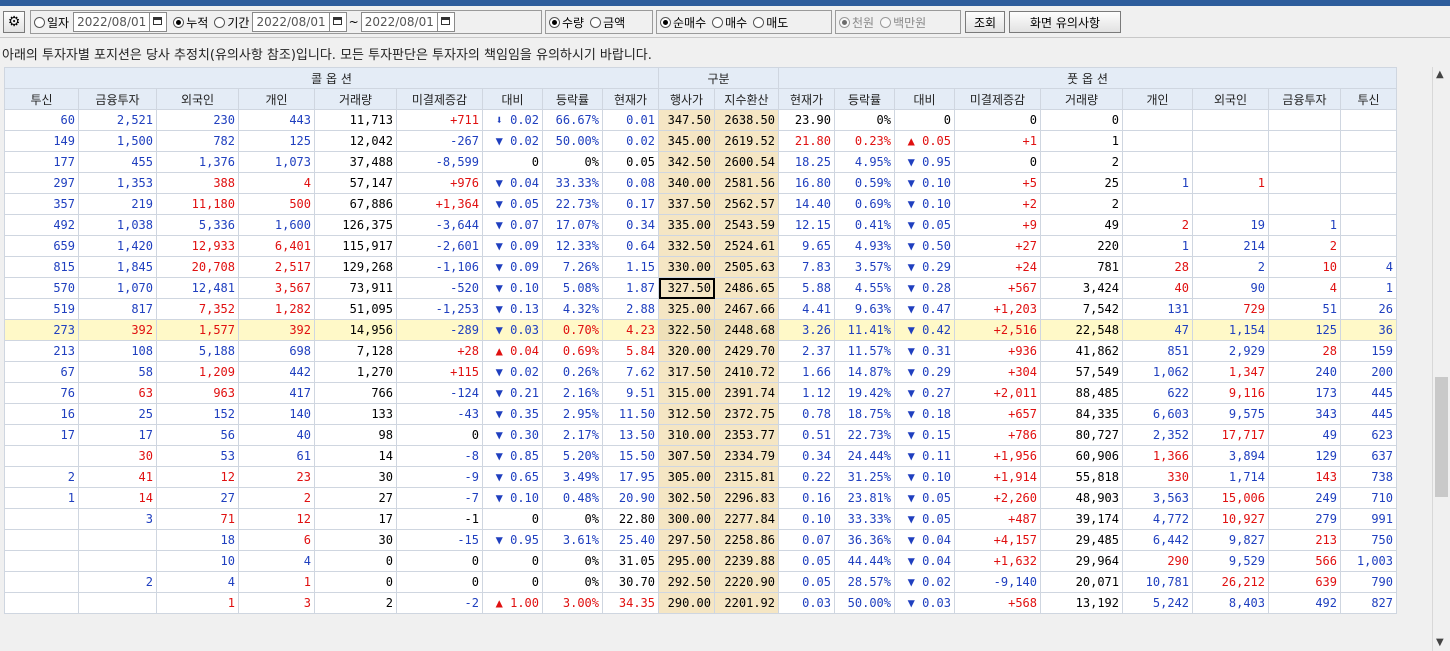 The width and height of the screenshot is (1450, 651). What do you see at coordinates (985, 22) in the screenshot?
I see `search-button: 조회` at bounding box center [985, 22].